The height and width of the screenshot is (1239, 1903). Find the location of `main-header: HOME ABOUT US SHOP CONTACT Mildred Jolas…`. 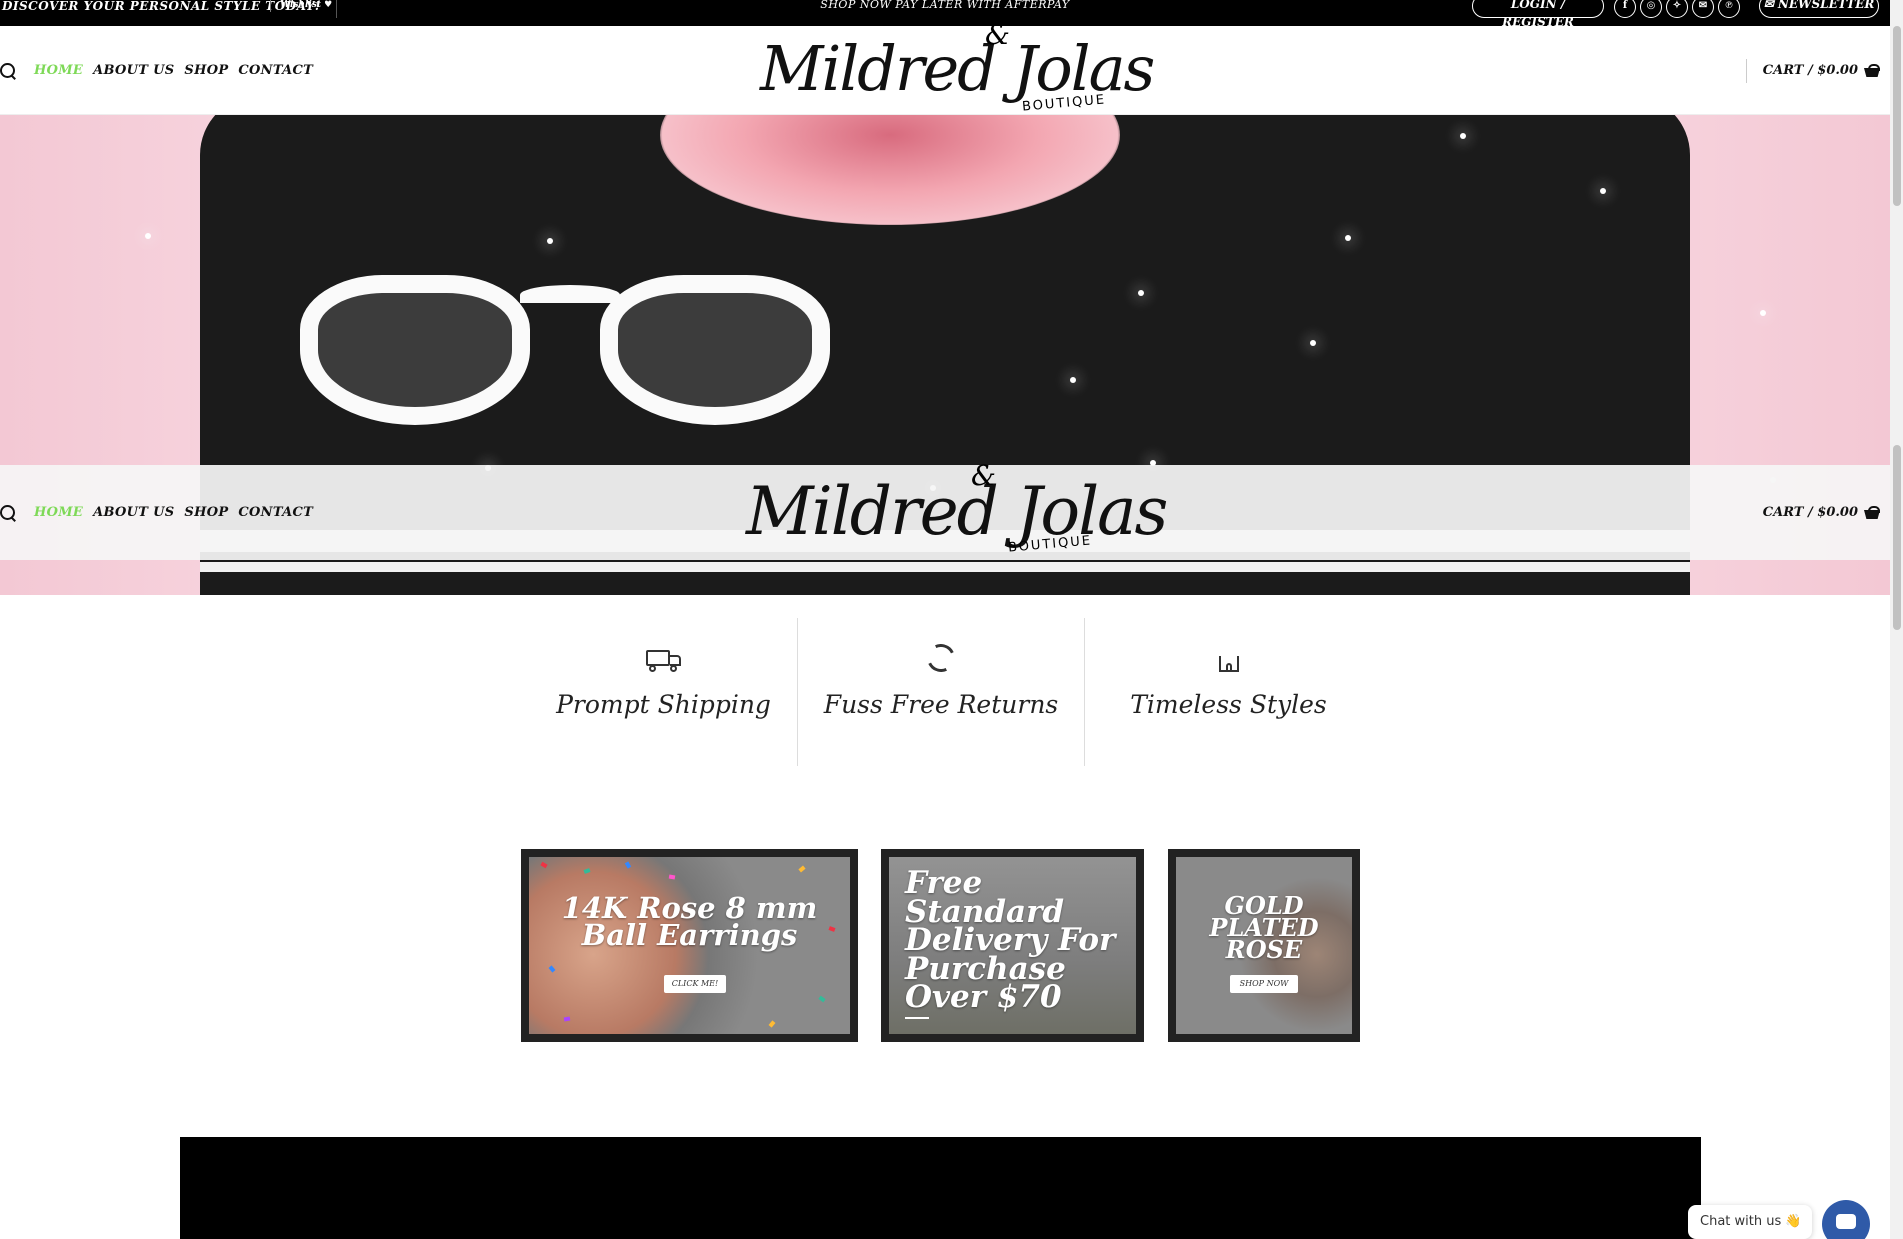

main-header: HOME ABOUT US SHOP CONTACT Mildred Jolas… is located at coordinates (945, 66).